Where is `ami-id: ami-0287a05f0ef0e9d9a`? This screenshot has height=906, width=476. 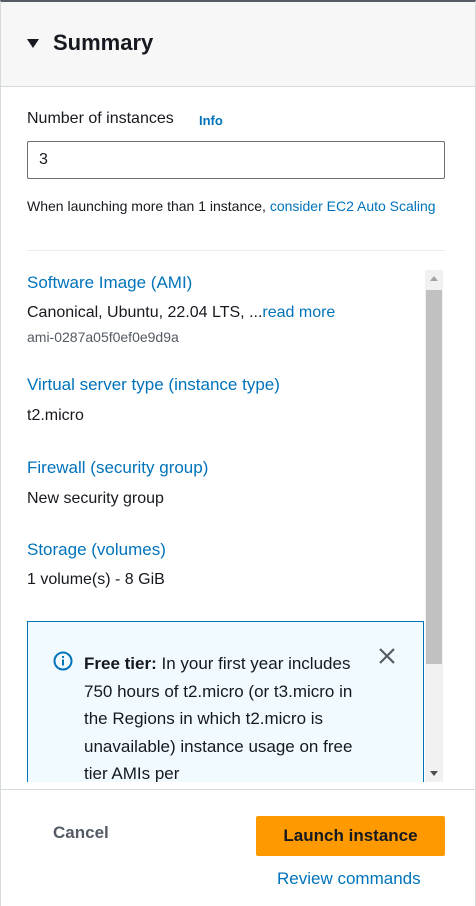 ami-id: ami-0287a05f0ef0e9d9a is located at coordinates (103, 337).